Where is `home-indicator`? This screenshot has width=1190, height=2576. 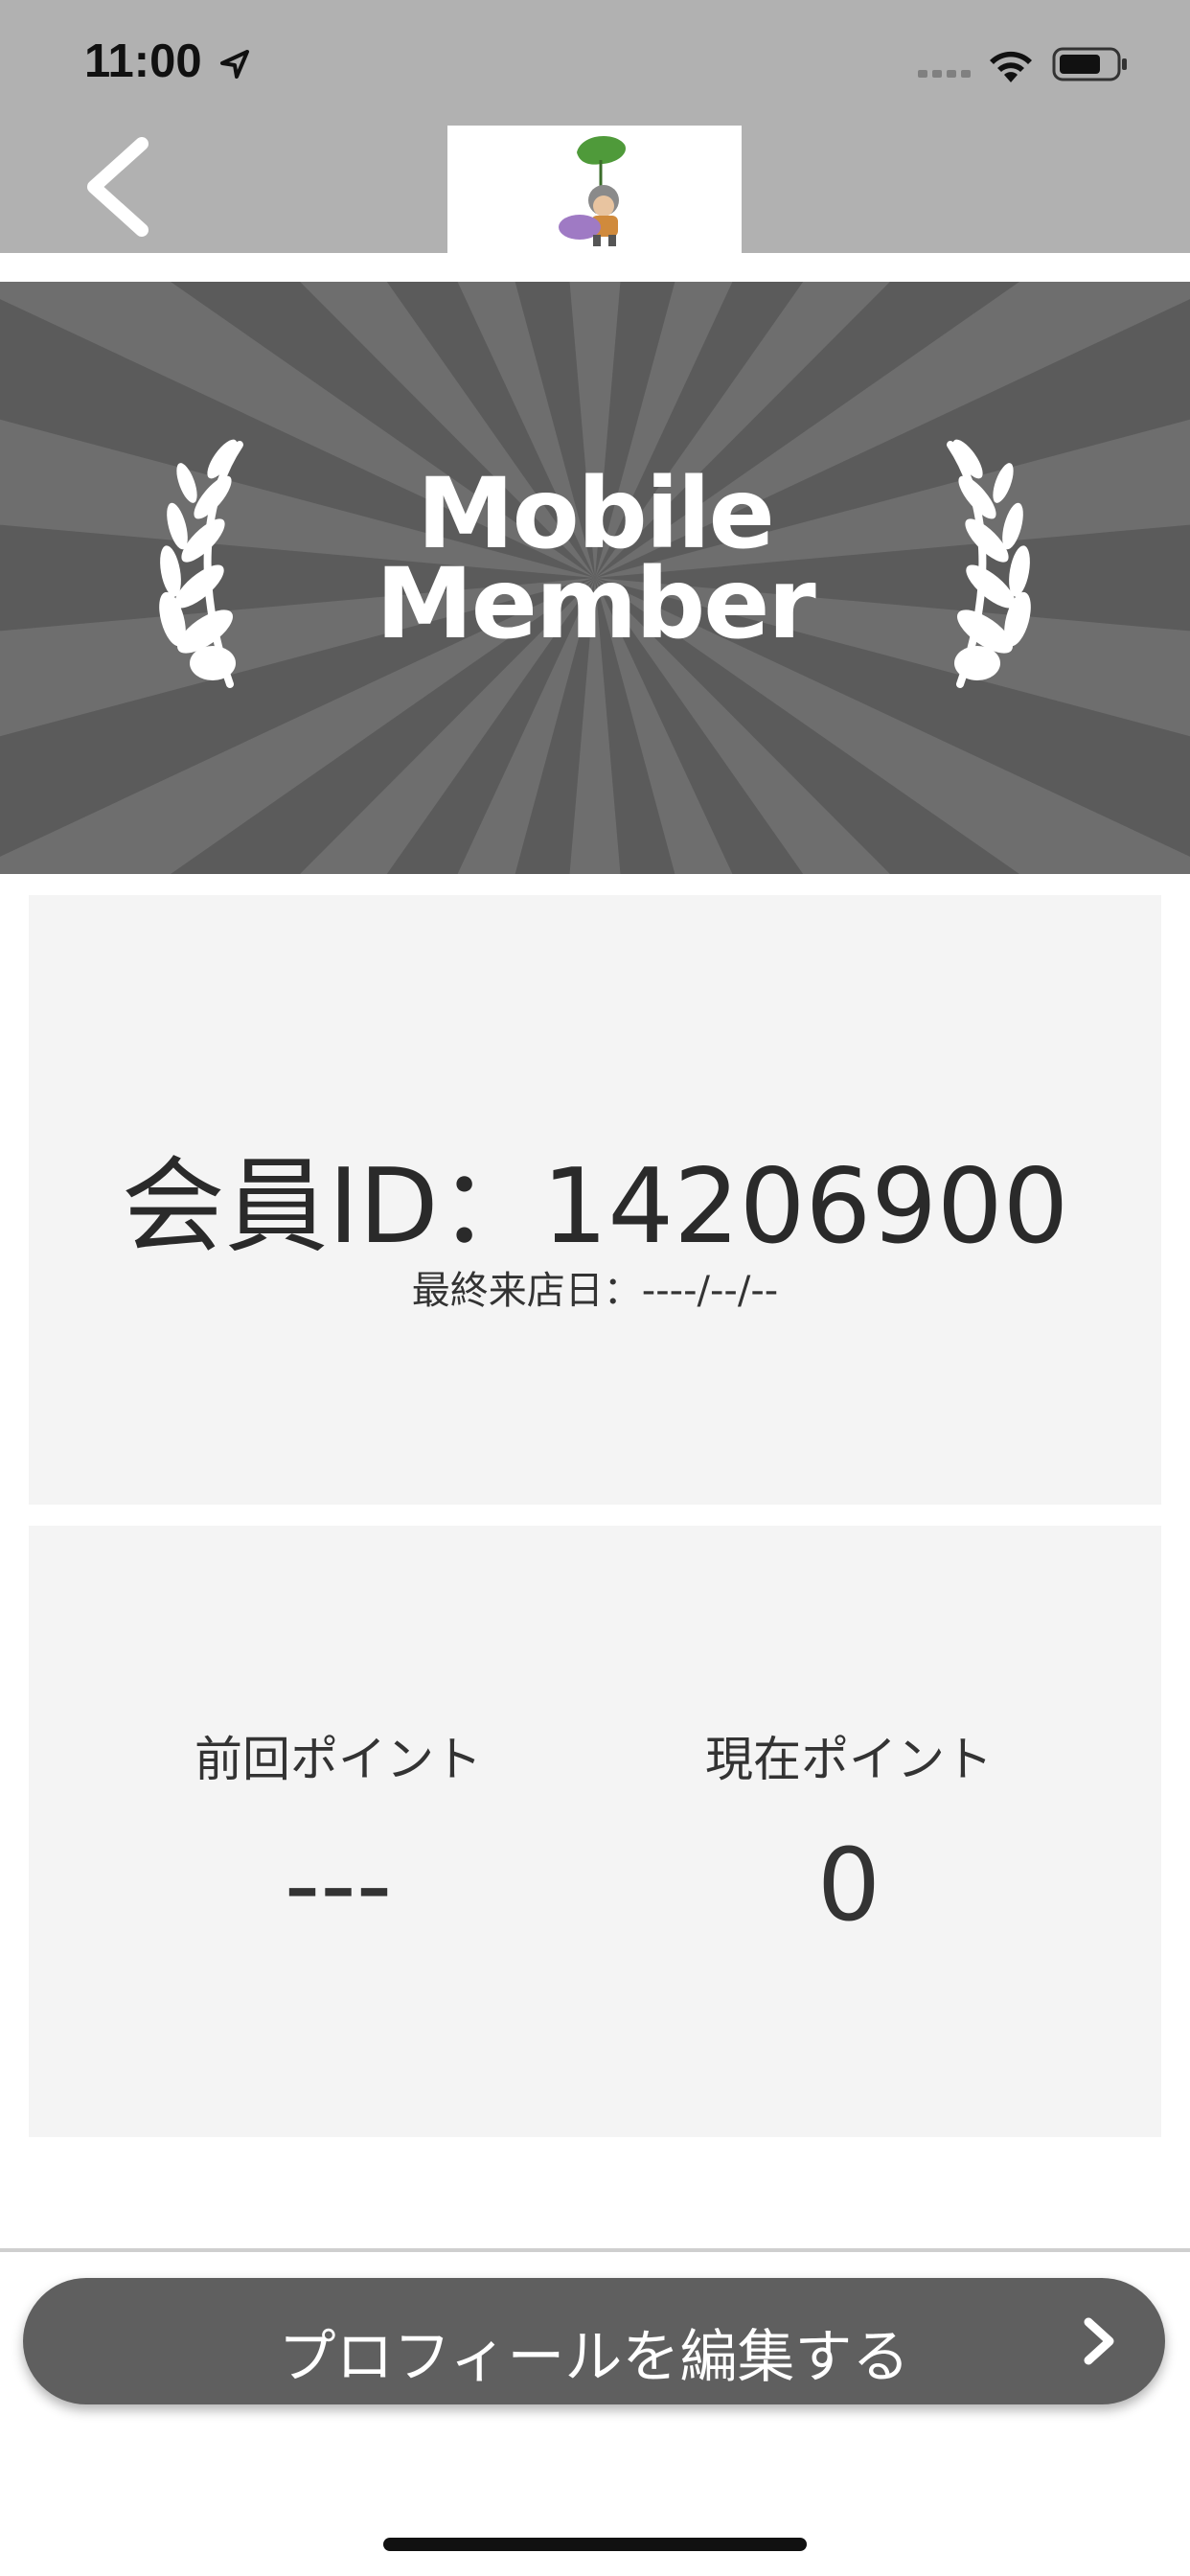
home-indicator is located at coordinates (595, 2544).